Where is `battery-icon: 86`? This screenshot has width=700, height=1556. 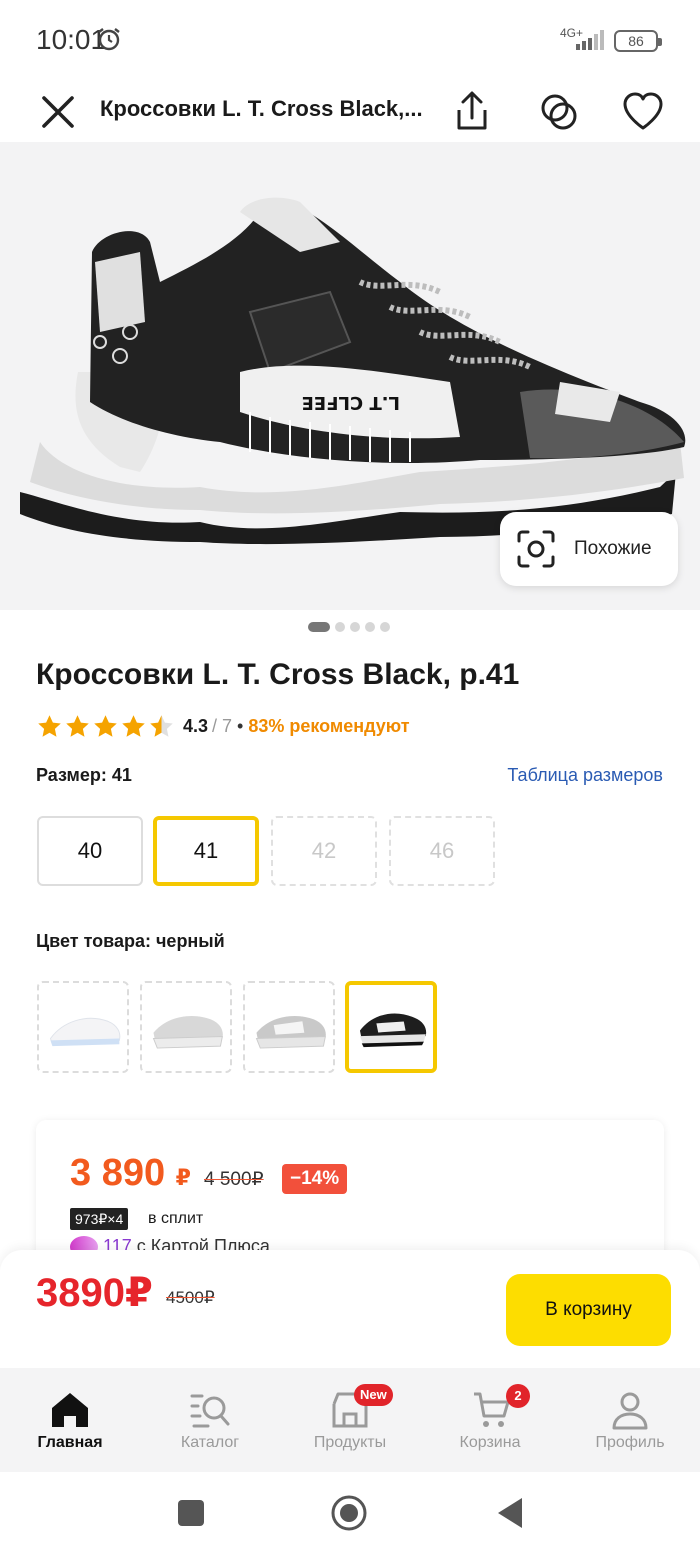
battery-icon: 86 is located at coordinates (638, 41).